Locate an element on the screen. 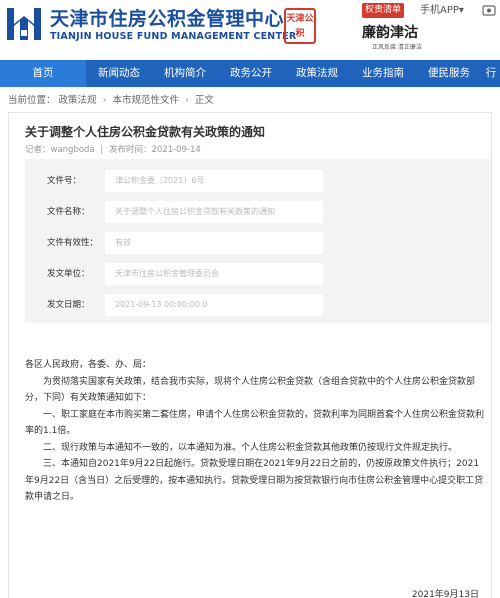 The width and height of the screenshot is (500, 598). article-date-signature: 2021年9月13日 is located at coordinates (445, 594).